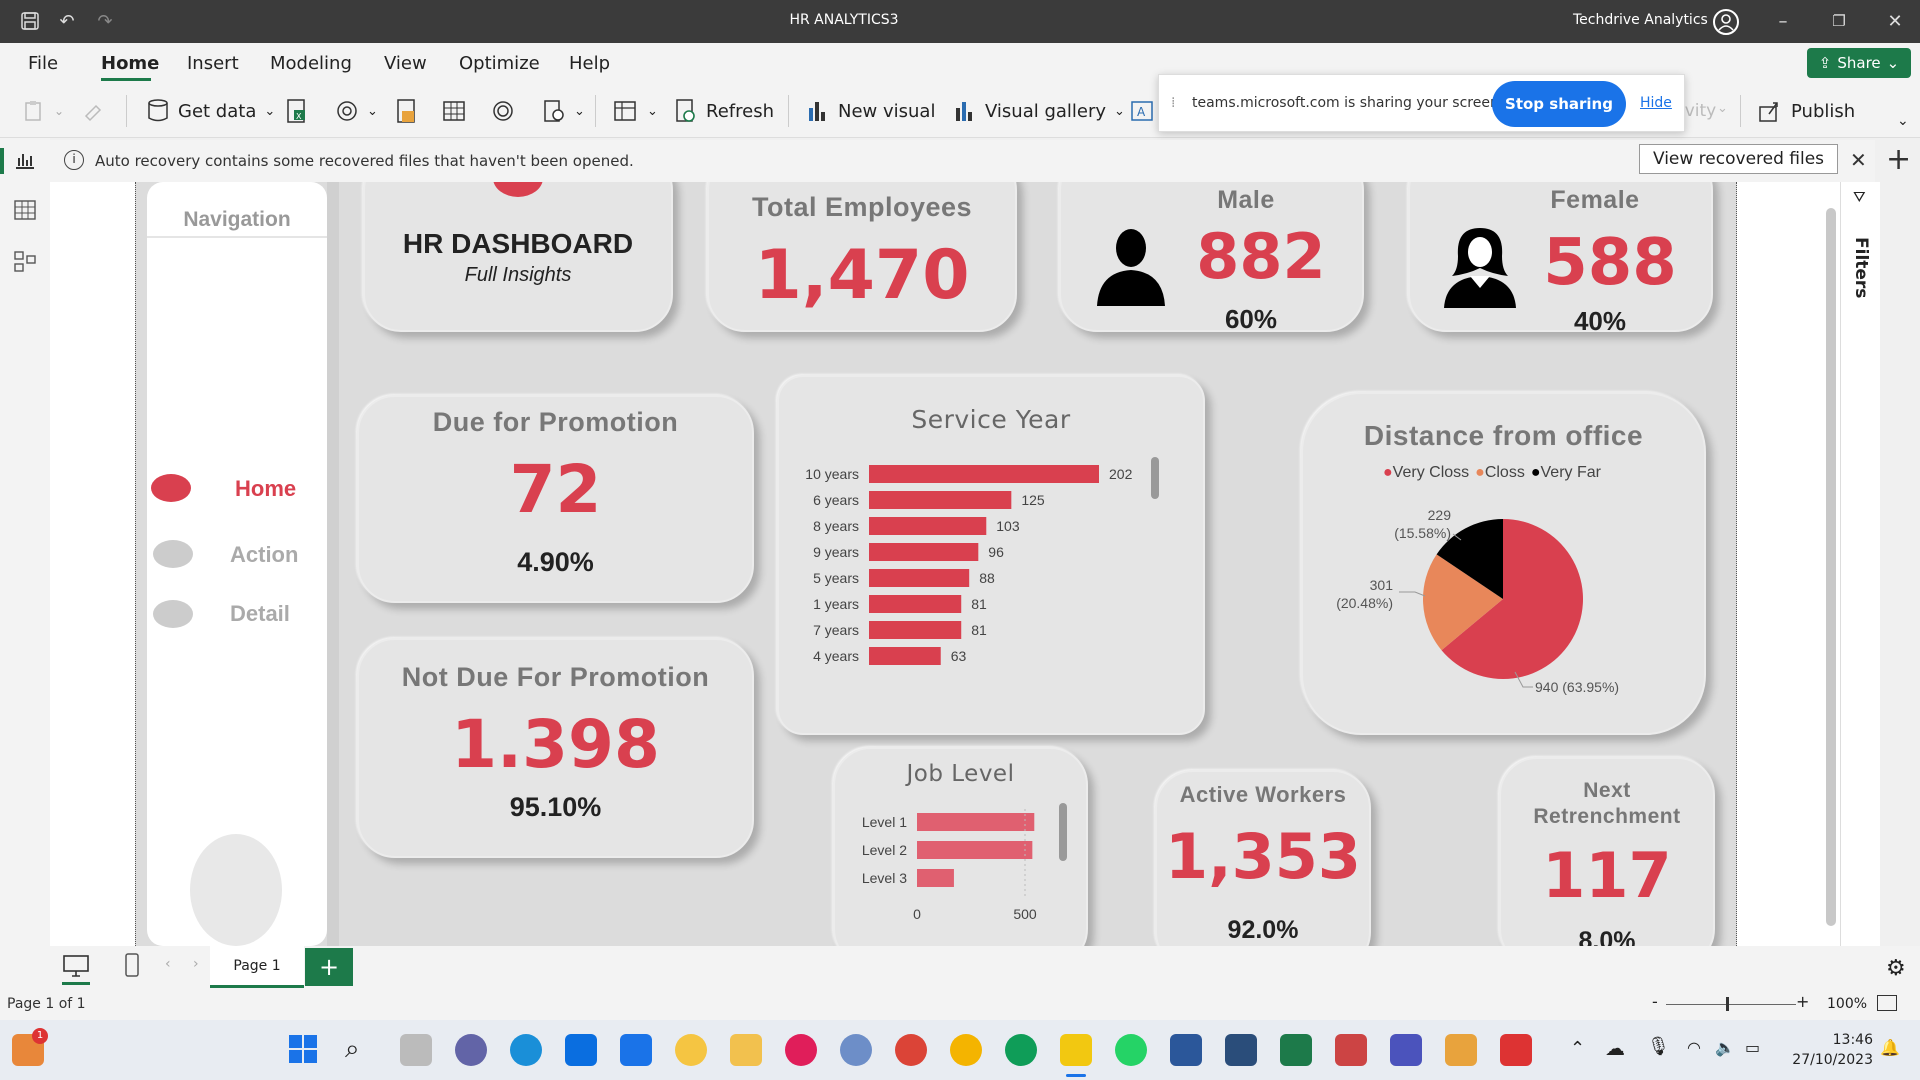 Image resolution: width=1920 pixels, height=1080 pixels. What do you see at coordinates (1903, 121) in the screenshot?
I see `collapse-ribbon-icon: ⌄` at bounding box center [1903, 121].